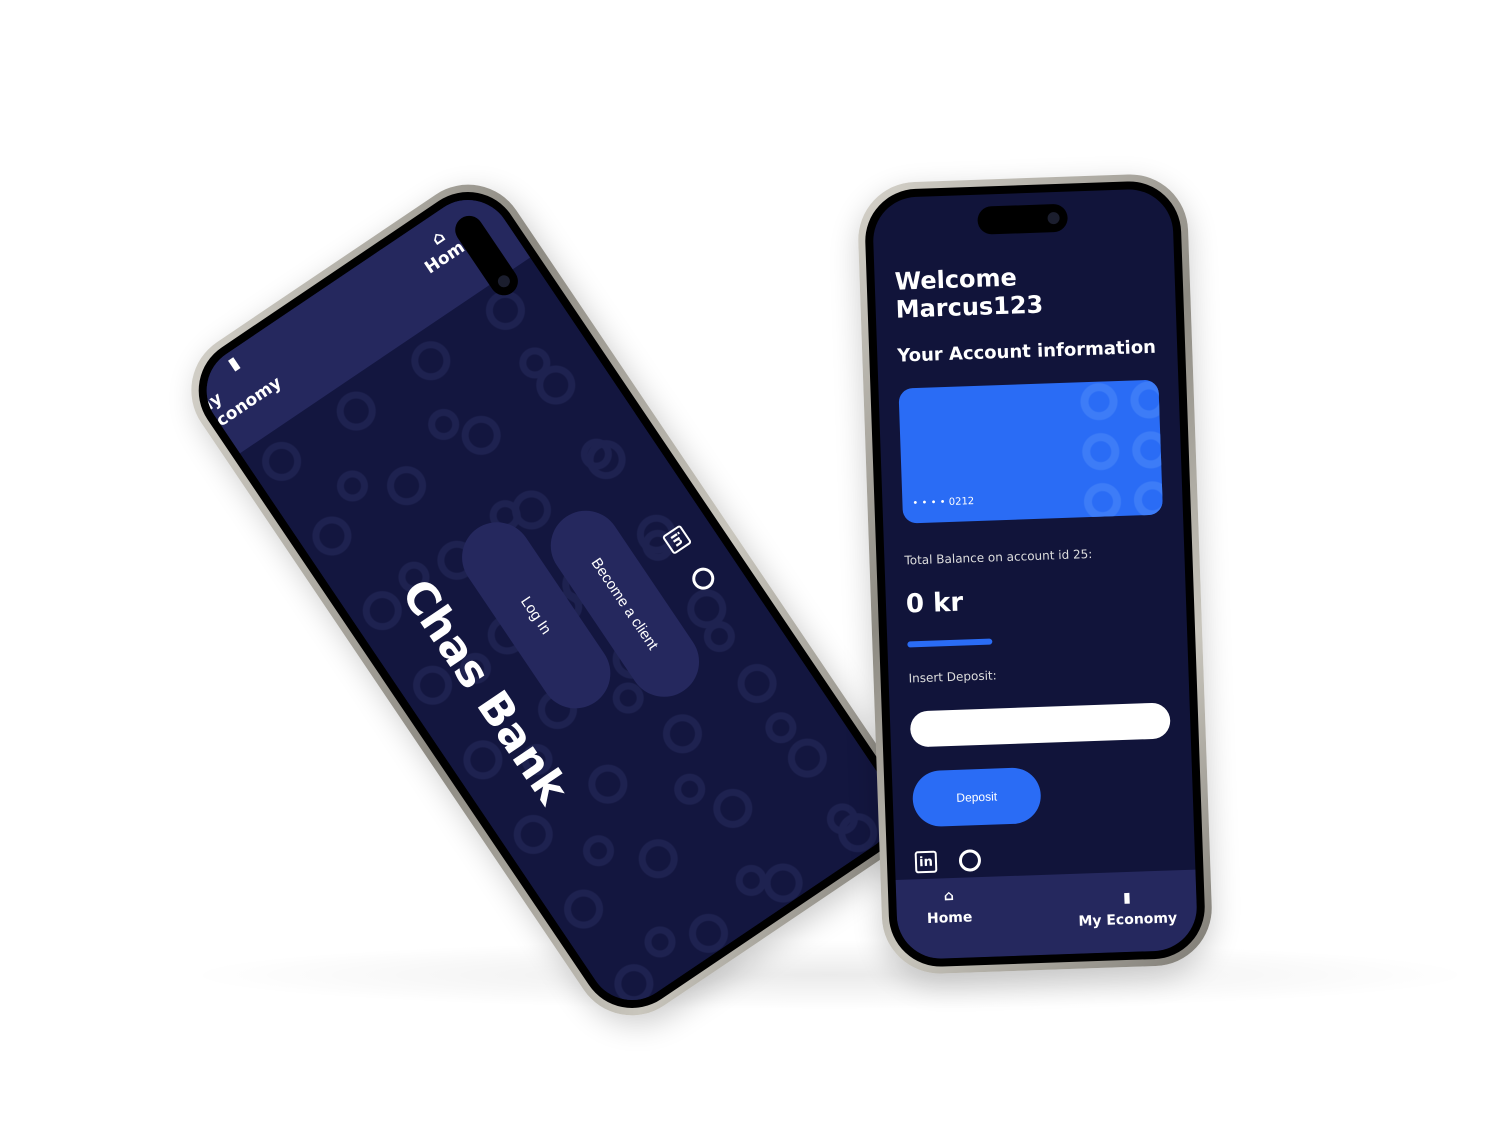 The height and width of the screenshot is (1125, 1500). I want to click on balance-underline, so click(950, 643).